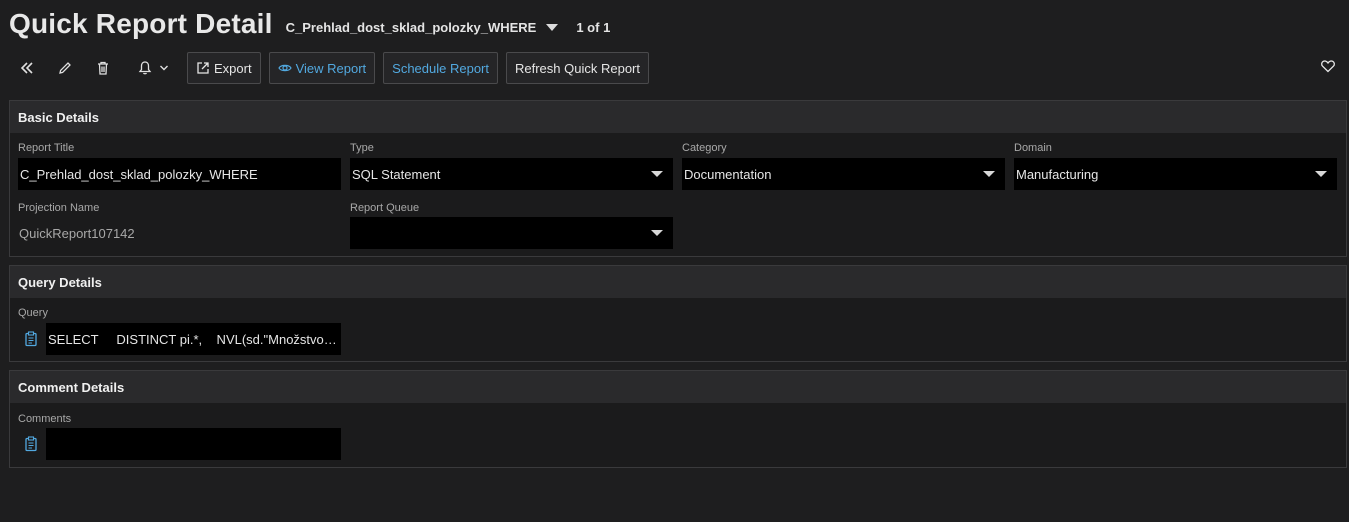 The image size is (1349, 522). Describe the element at coordinates (1057, 174) in the screenshot. I see `domain-value: Manufacturing` at that location.